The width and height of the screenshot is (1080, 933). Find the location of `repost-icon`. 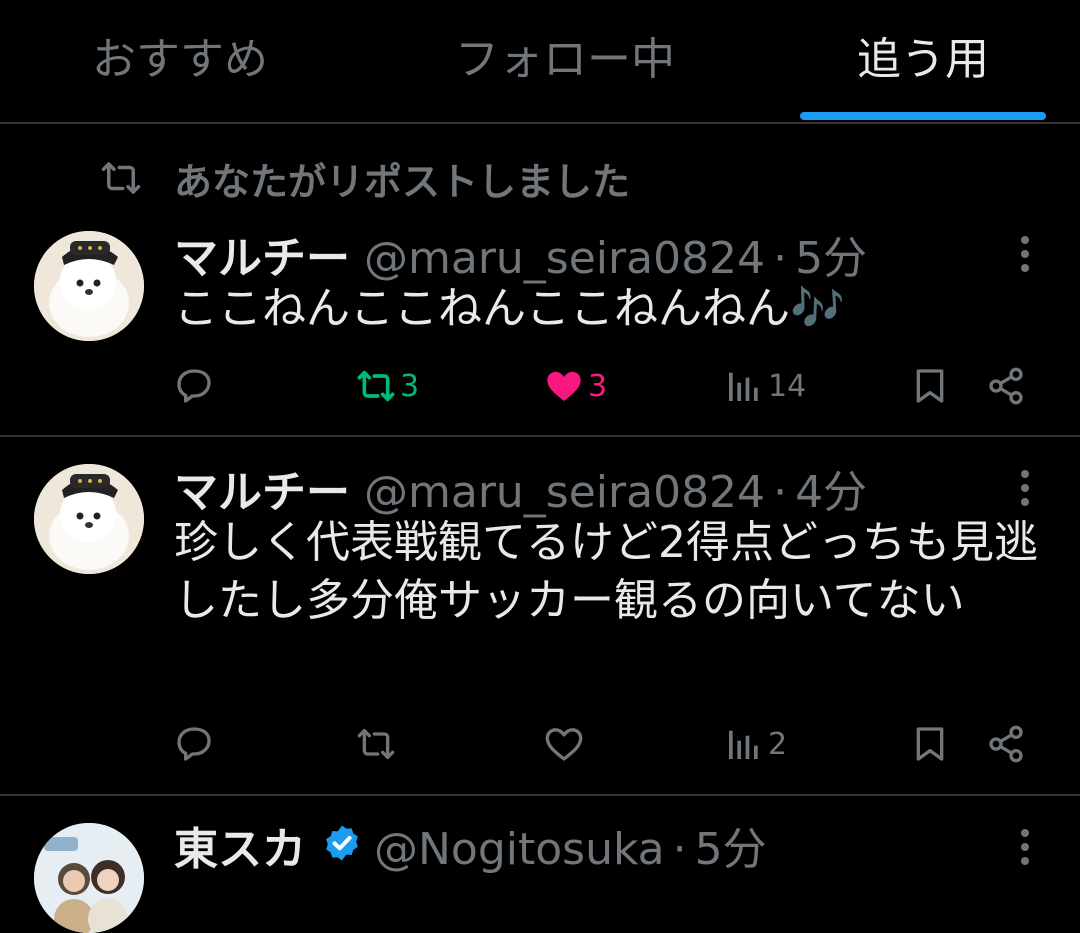

repost-icon is located at coordinates (121, 178).